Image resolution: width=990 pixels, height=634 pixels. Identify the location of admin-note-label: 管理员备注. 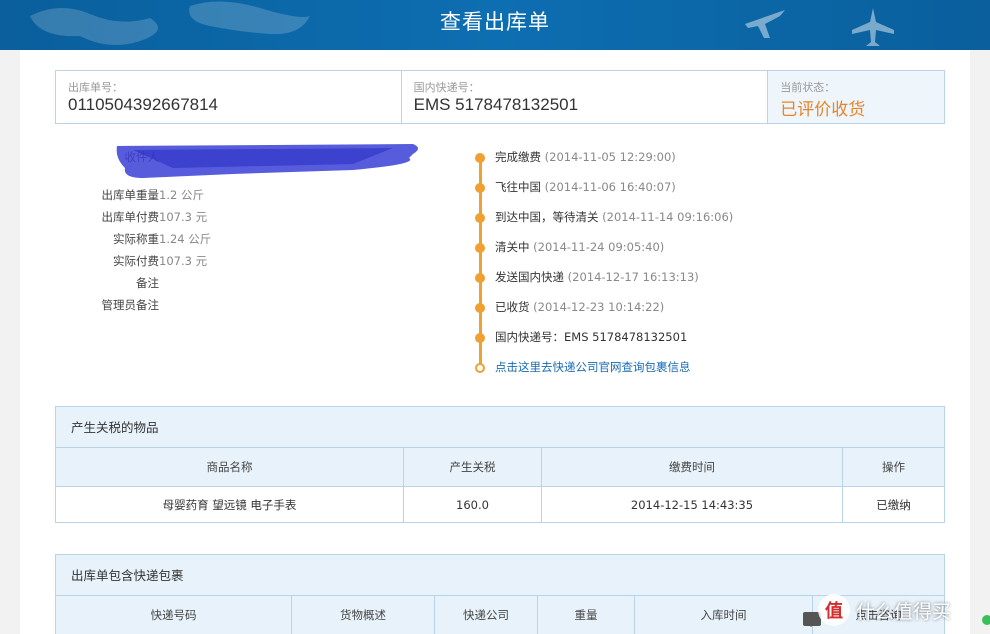
(130, 305).